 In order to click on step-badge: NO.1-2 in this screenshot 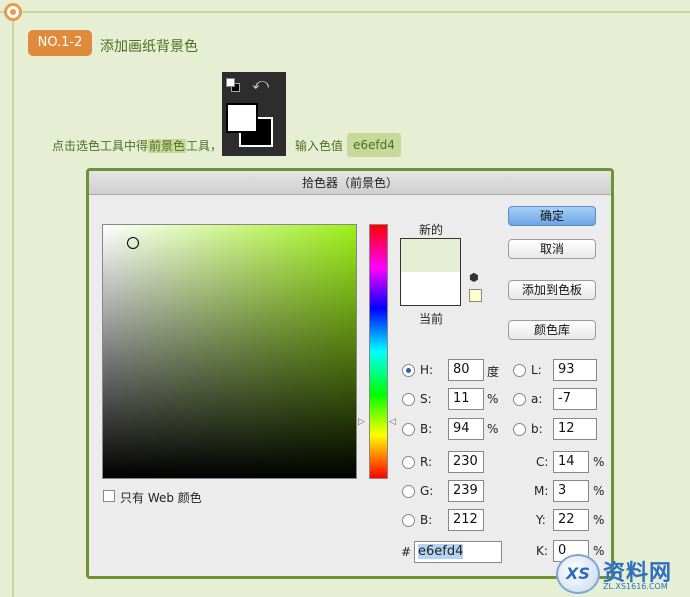, I will do `click(60, 43)`.